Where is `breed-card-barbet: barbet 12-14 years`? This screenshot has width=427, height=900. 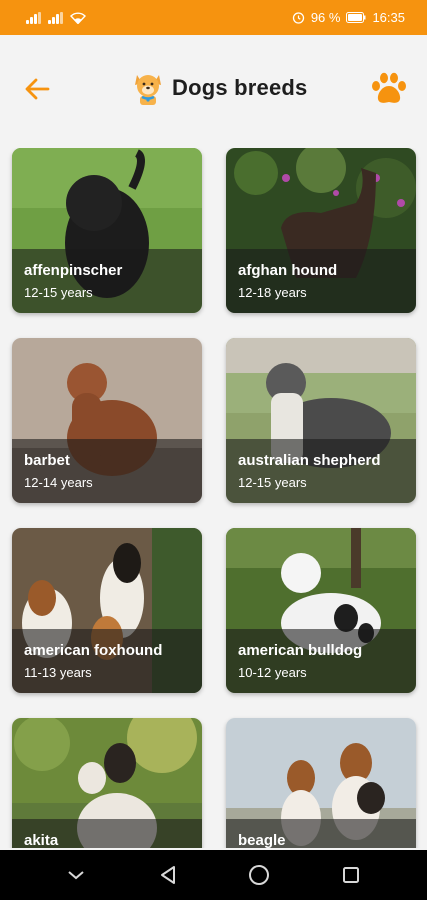 breed-card-barbet: barbet 12-14 years is located at coordinates (107, 420).